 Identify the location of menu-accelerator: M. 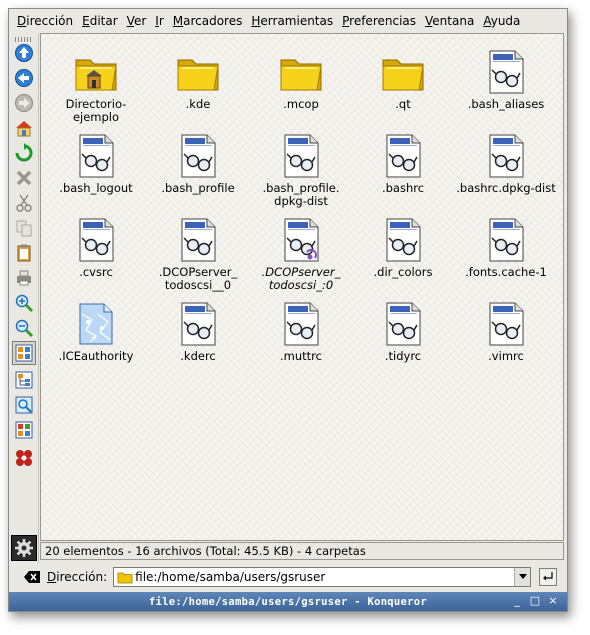
(178, 21).